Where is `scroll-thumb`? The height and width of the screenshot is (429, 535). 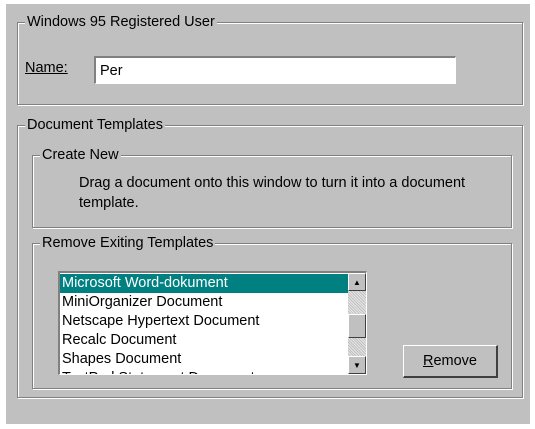
scroll-thumb is located at coordinates (357, 326).